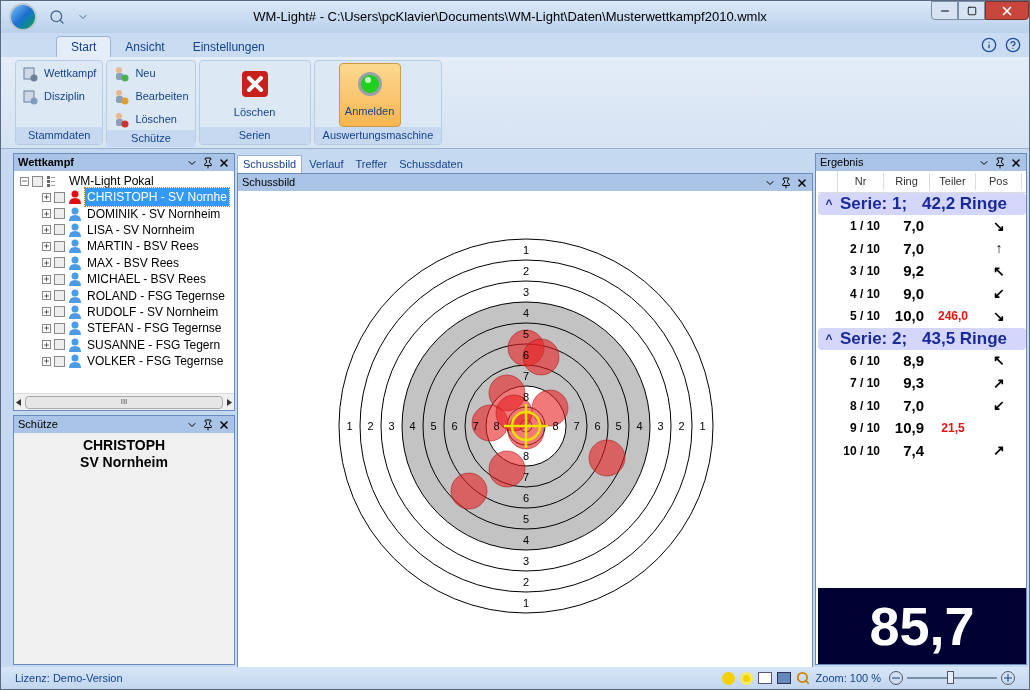  What do you see at coordinates (154, 328) in the screenshot?
I see `tree-item: STEFAN - FSG Tegernse` at bounding box center [154, 328].